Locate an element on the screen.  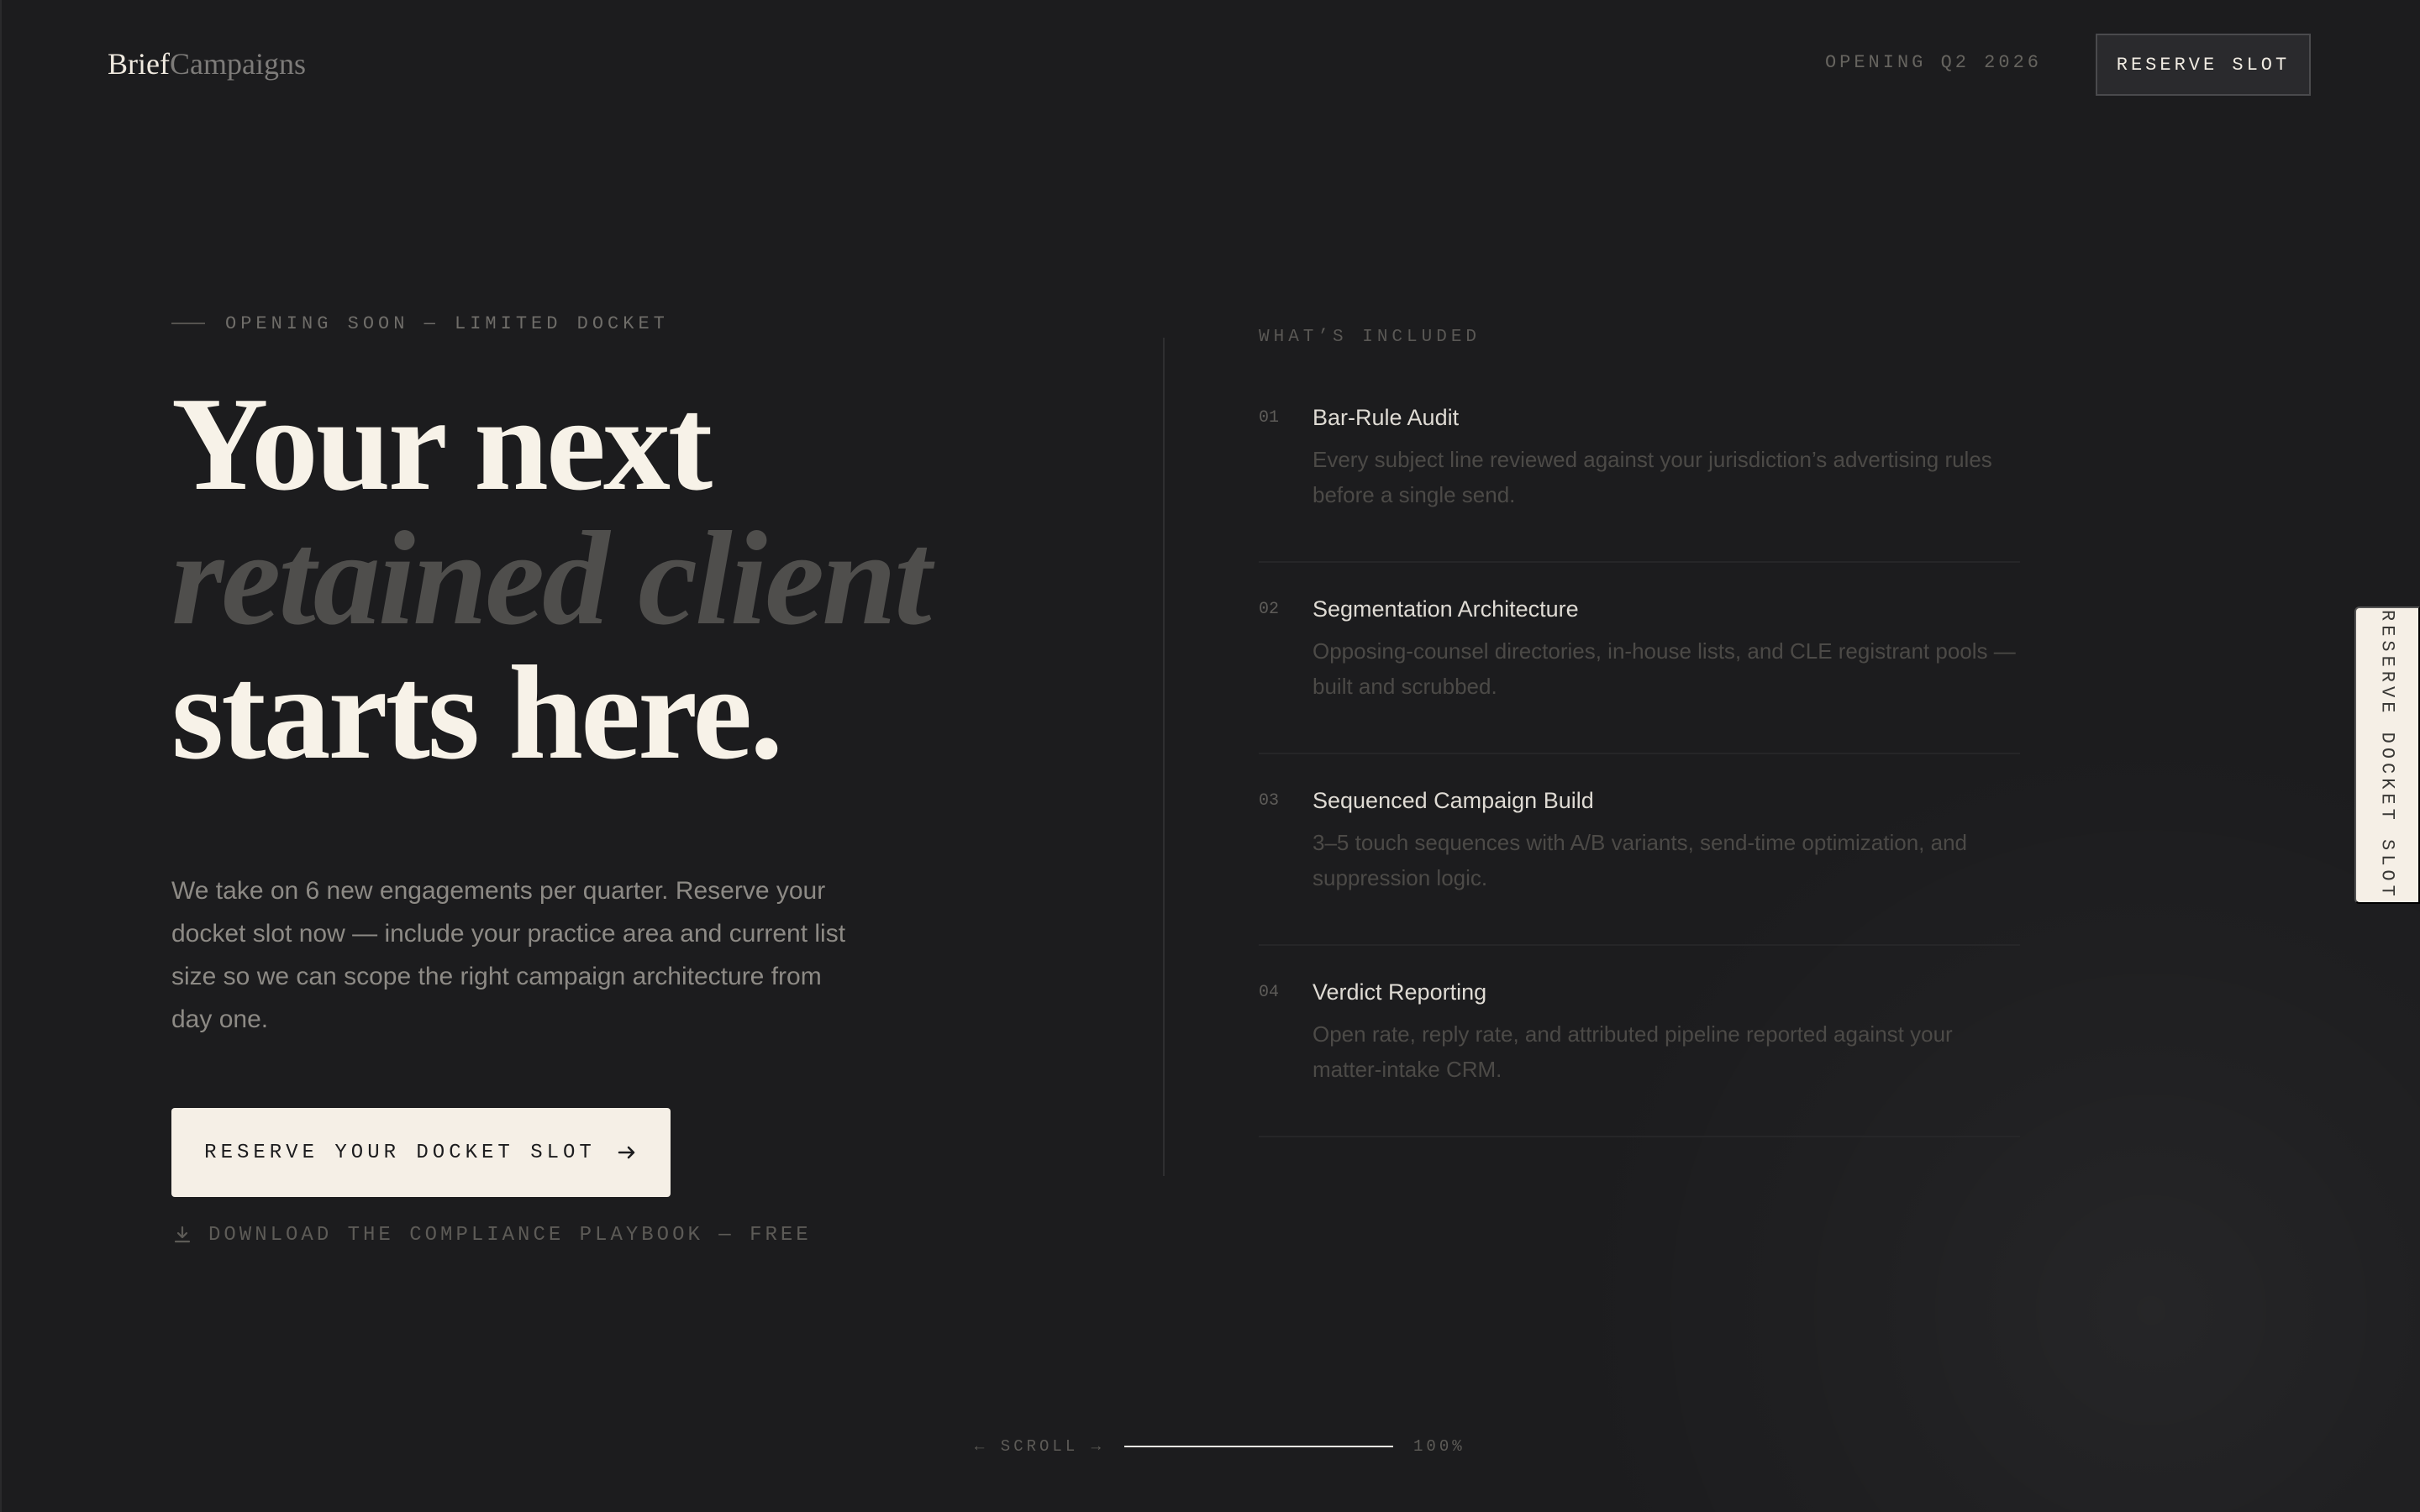
hero-eyebrow-text: OPENING SOON — LIMITED DOCKET is located at coordinates (447, 323).